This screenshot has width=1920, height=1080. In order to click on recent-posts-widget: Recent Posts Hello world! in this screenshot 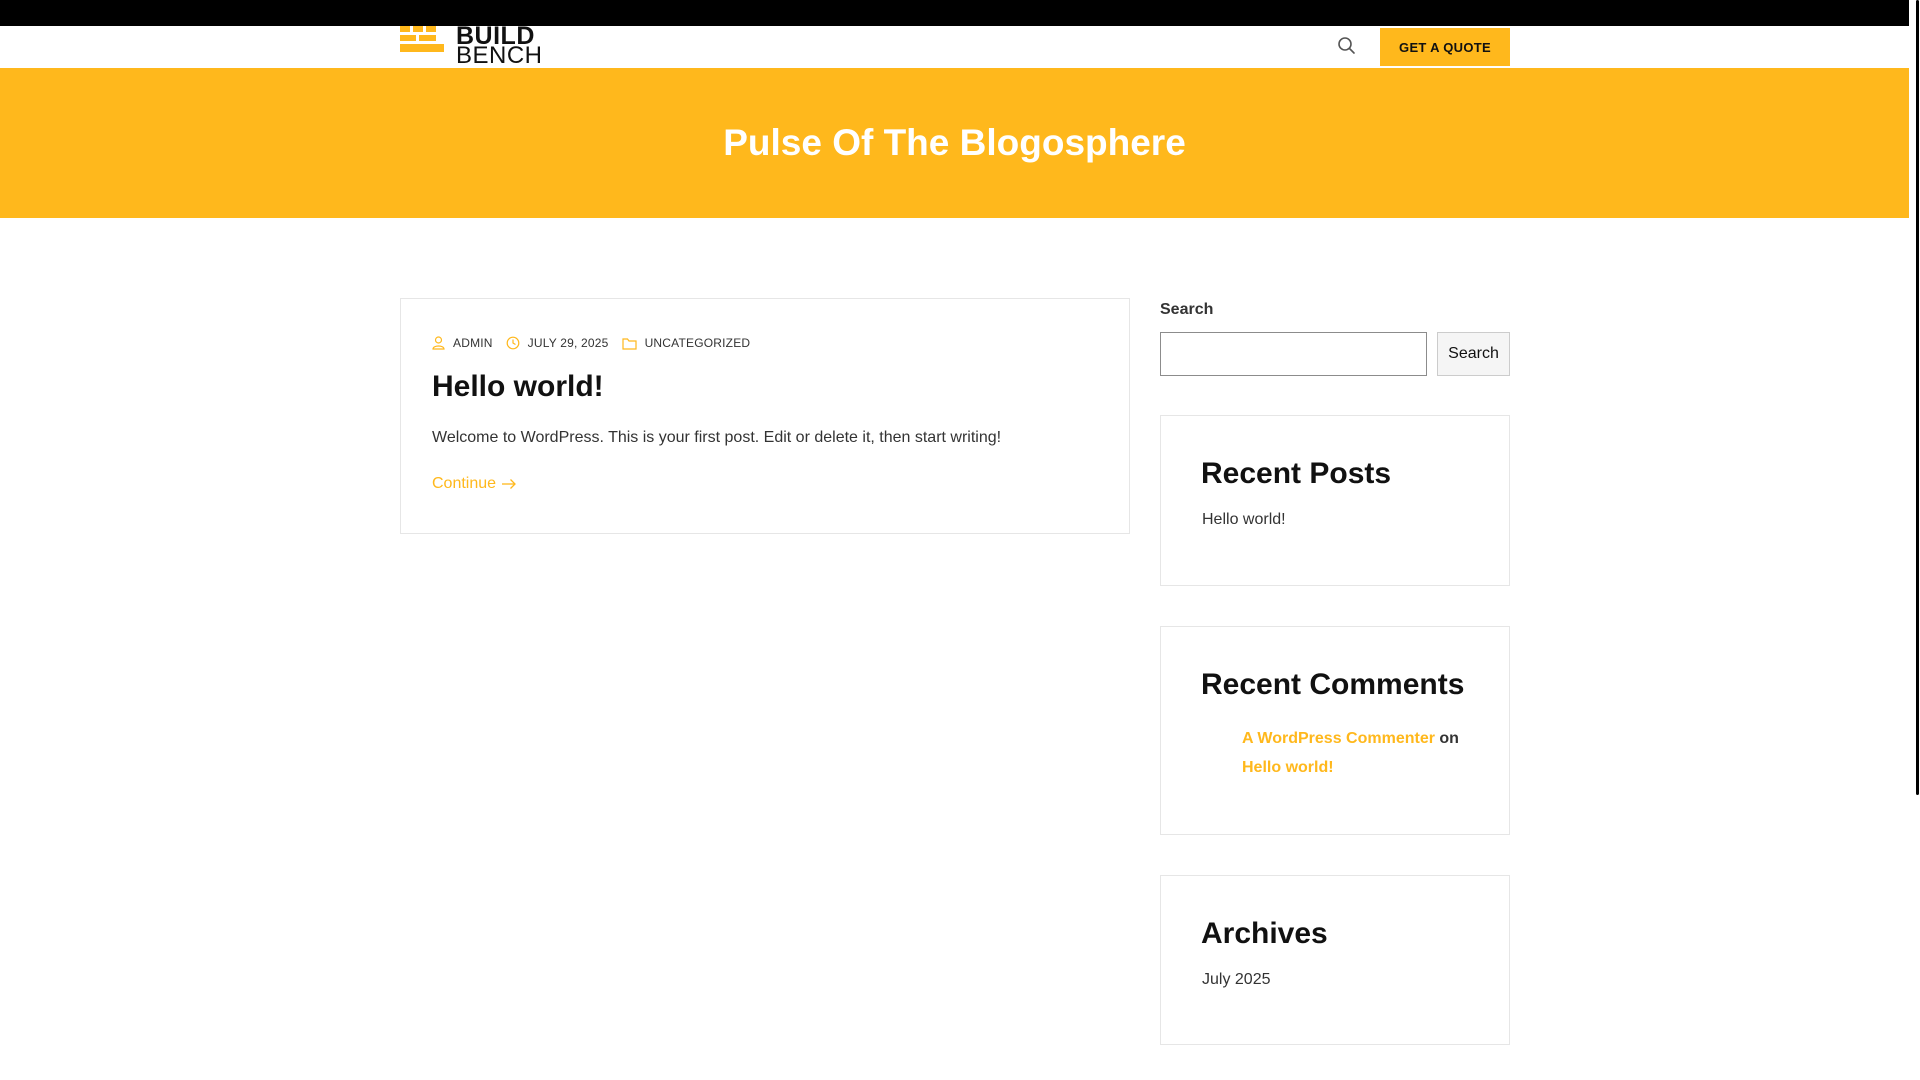, I will do `click(1335, 500)`.